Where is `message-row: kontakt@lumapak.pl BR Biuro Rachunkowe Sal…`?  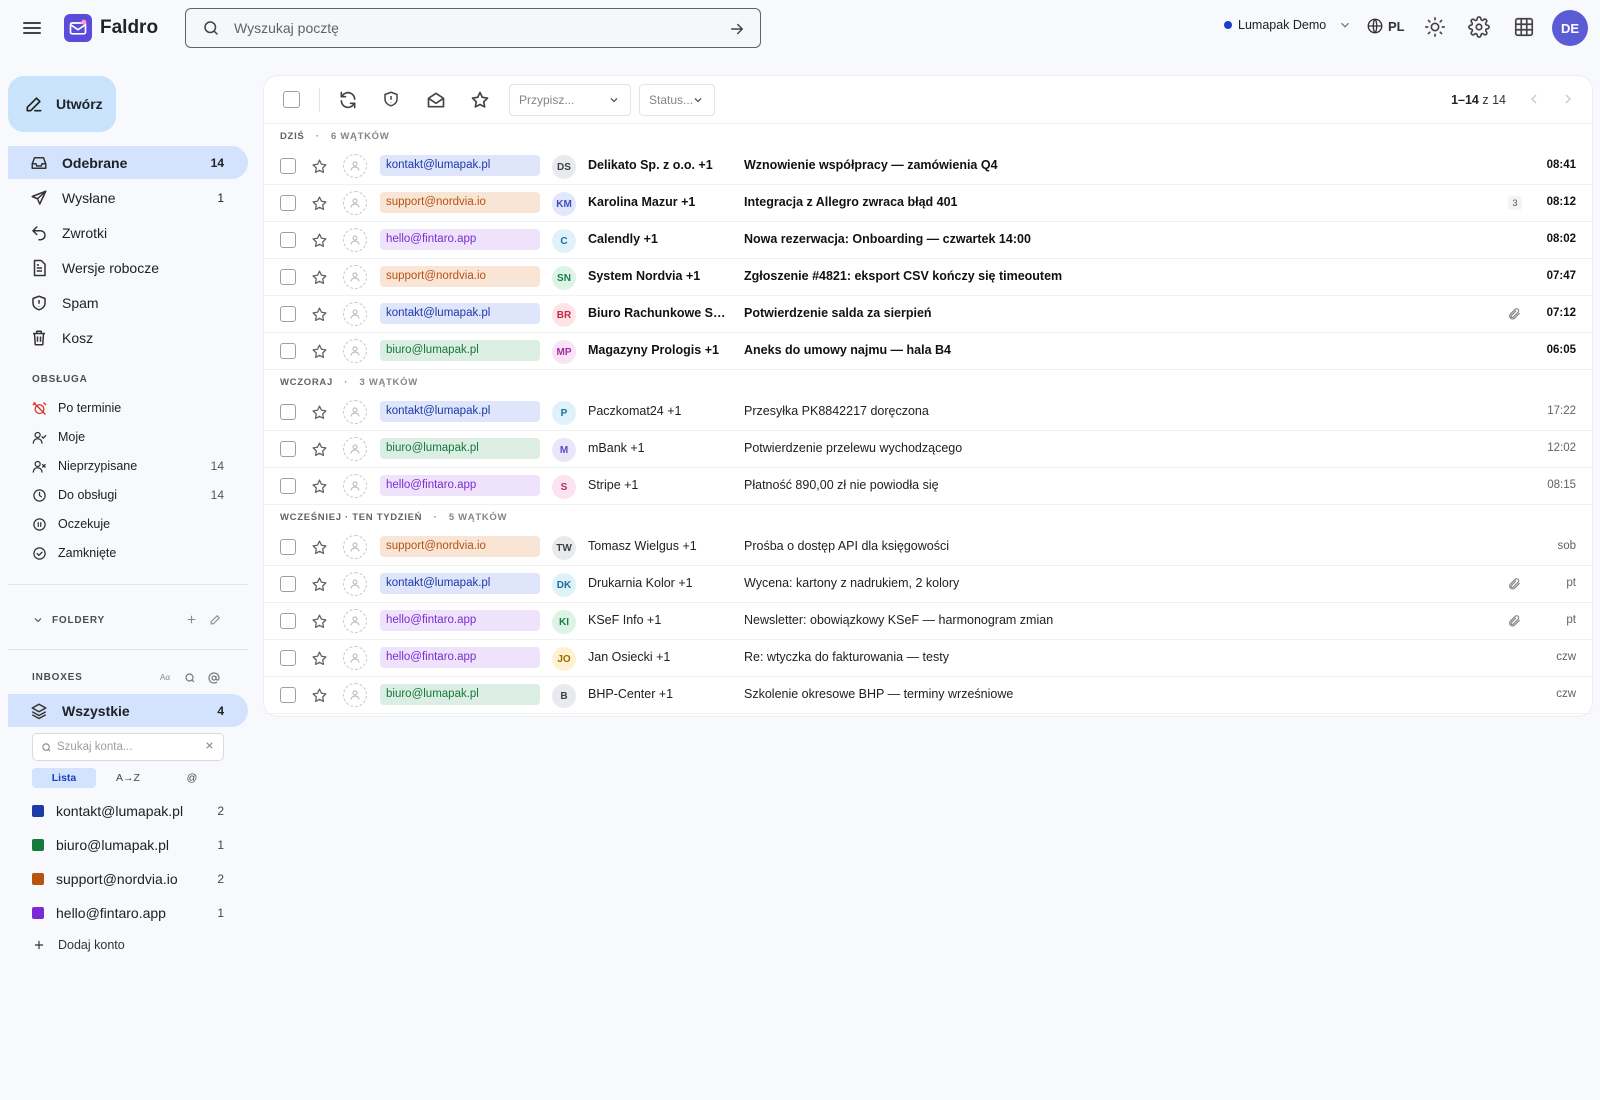 message-row: kontakt@lumapak.pl BR Biuro Rachunkowe Sal… is located at coordinates (928, 314).